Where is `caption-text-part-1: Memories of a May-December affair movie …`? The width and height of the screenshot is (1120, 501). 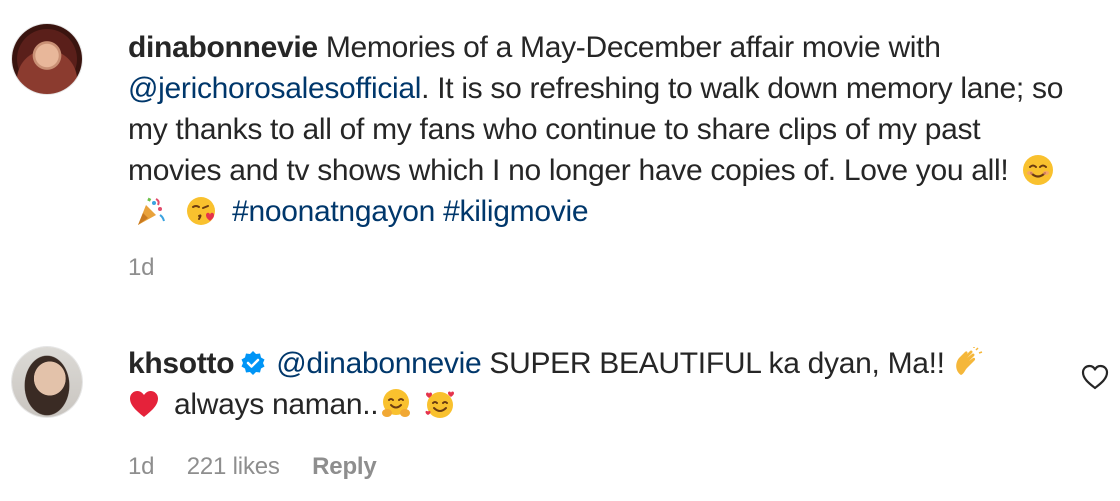
caption-text-part-1: Memories of a May-December affair movie … is located at coordinates (633, 47).